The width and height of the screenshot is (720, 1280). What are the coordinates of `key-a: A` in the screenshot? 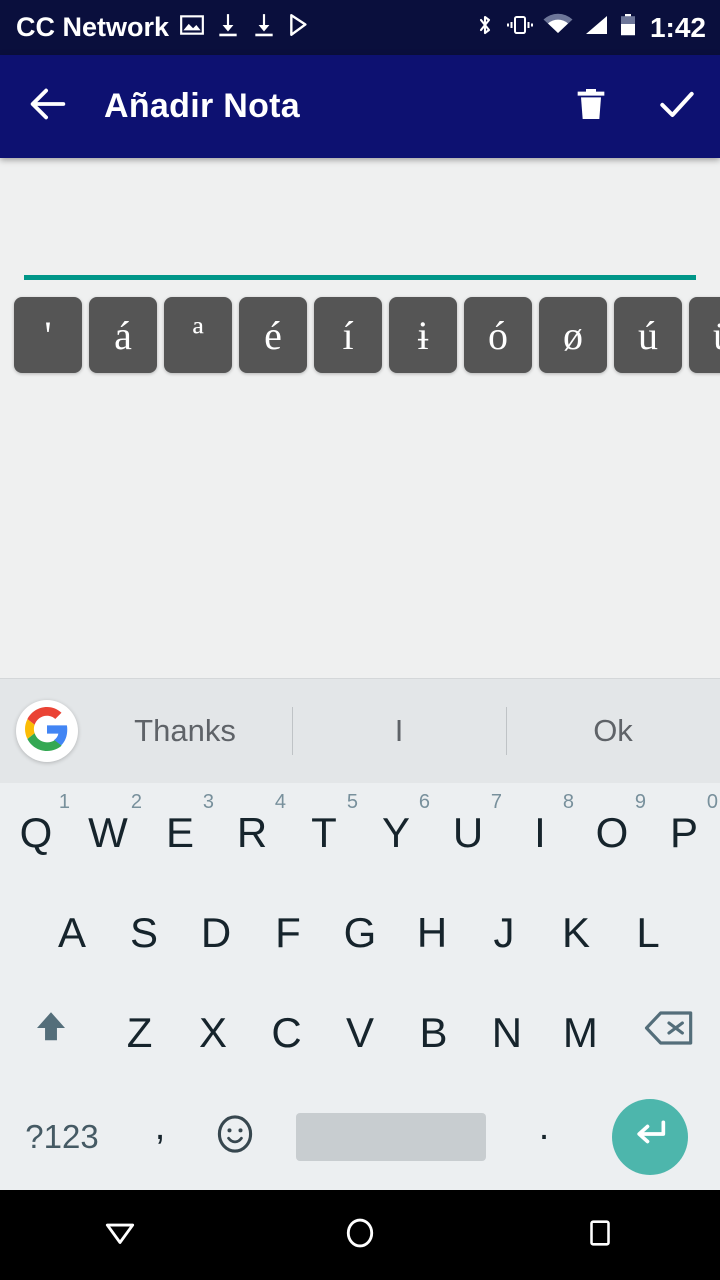 It's located at (72, 933).